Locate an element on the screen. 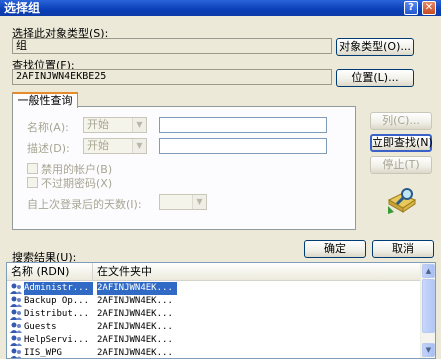 The width and height of the screenshot is (441, 359). scroll-up-icon: ▲ is located at coordinates (428, 271).